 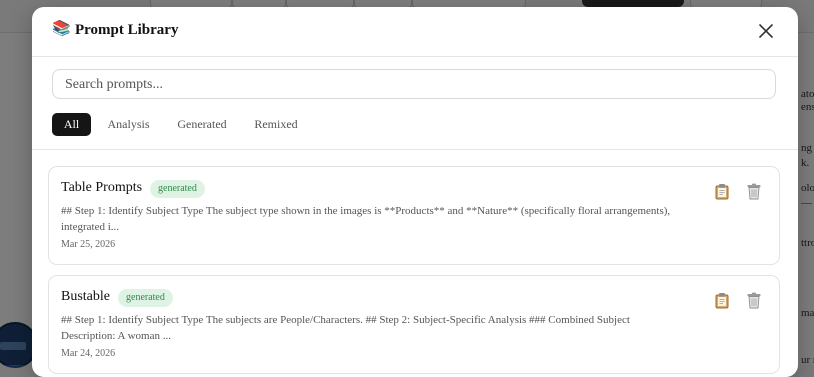 I want to click on tab-label: Remixed, so click(x=276, y=124).